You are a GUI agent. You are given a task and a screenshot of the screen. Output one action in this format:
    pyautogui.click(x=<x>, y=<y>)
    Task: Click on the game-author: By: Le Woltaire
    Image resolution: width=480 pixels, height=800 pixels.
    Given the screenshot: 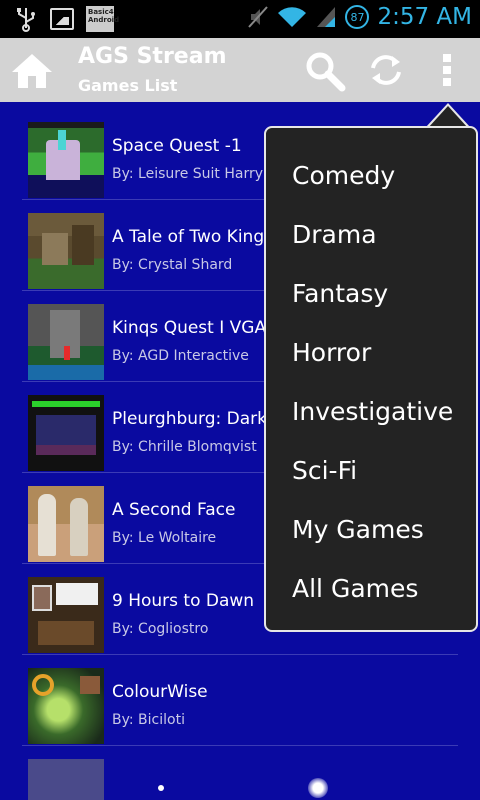 What is the action you would take?
    pyautogui.click(x=164, y=538)
    